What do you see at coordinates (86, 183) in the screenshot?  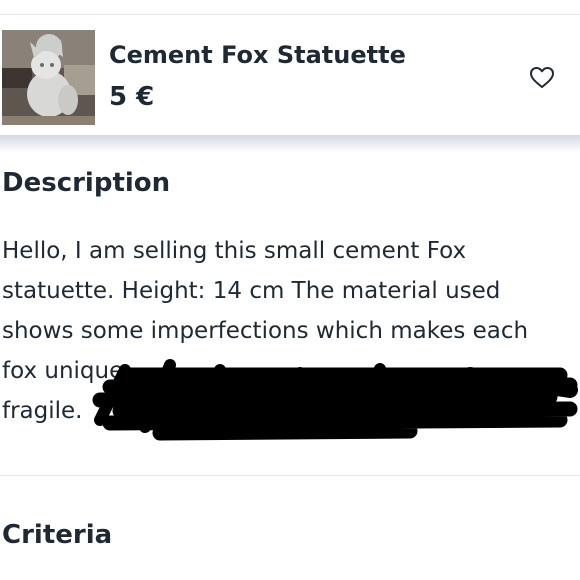 I see `description-heading: Description` at bounding box center [86, 183].